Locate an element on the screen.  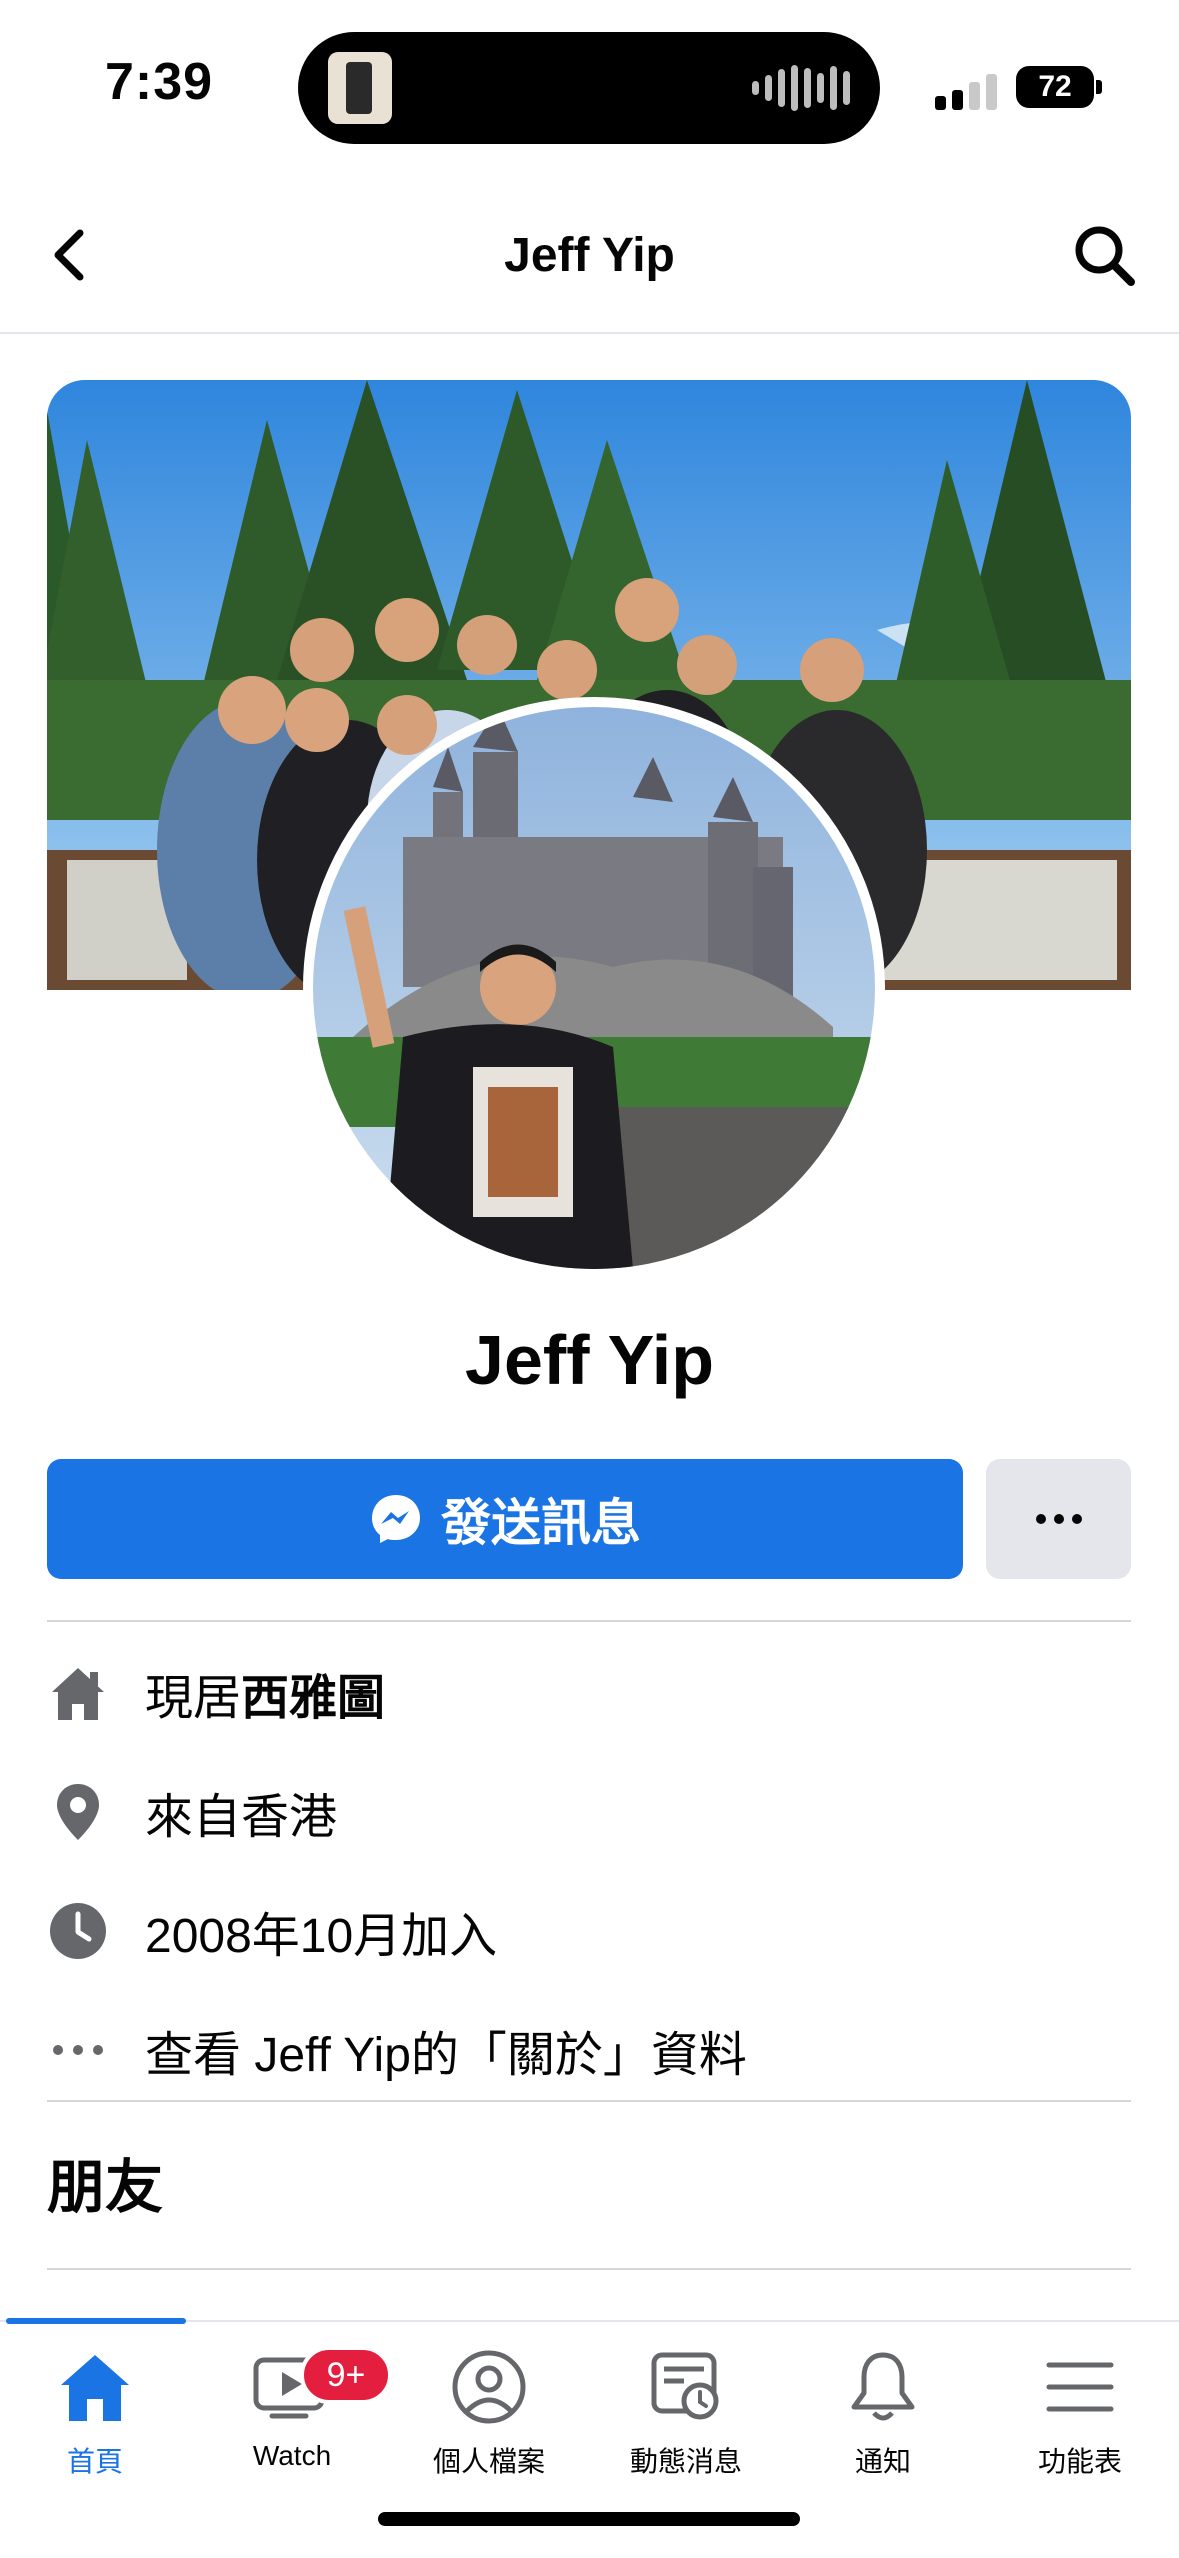
search-button is located at coordinates (1105, 256).